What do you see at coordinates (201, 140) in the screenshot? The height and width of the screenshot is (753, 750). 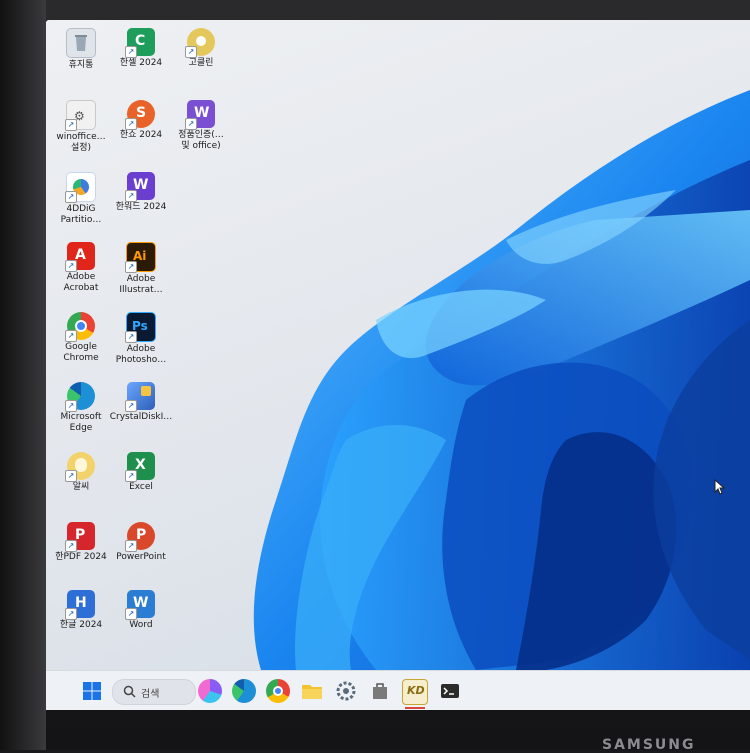 I see `desktop-icon-label: 정품인증(… 및 office)` at bounding box center [201, 140].